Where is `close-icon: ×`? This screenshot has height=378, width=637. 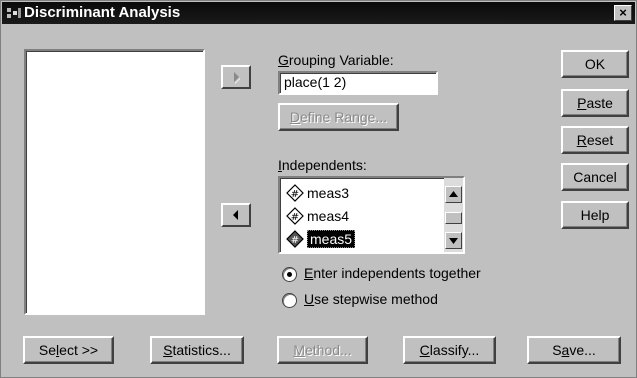
close-icon: × is located at coordinates (623, 12).